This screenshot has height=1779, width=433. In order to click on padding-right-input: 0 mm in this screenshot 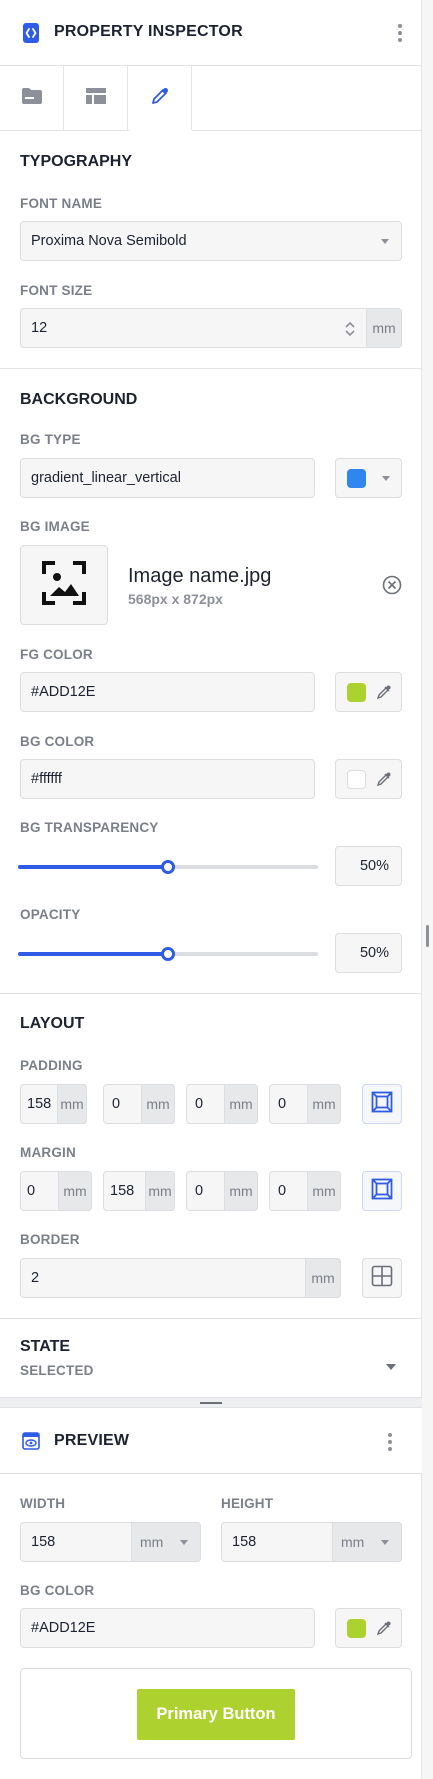, I will do `click(139, 1104)`.